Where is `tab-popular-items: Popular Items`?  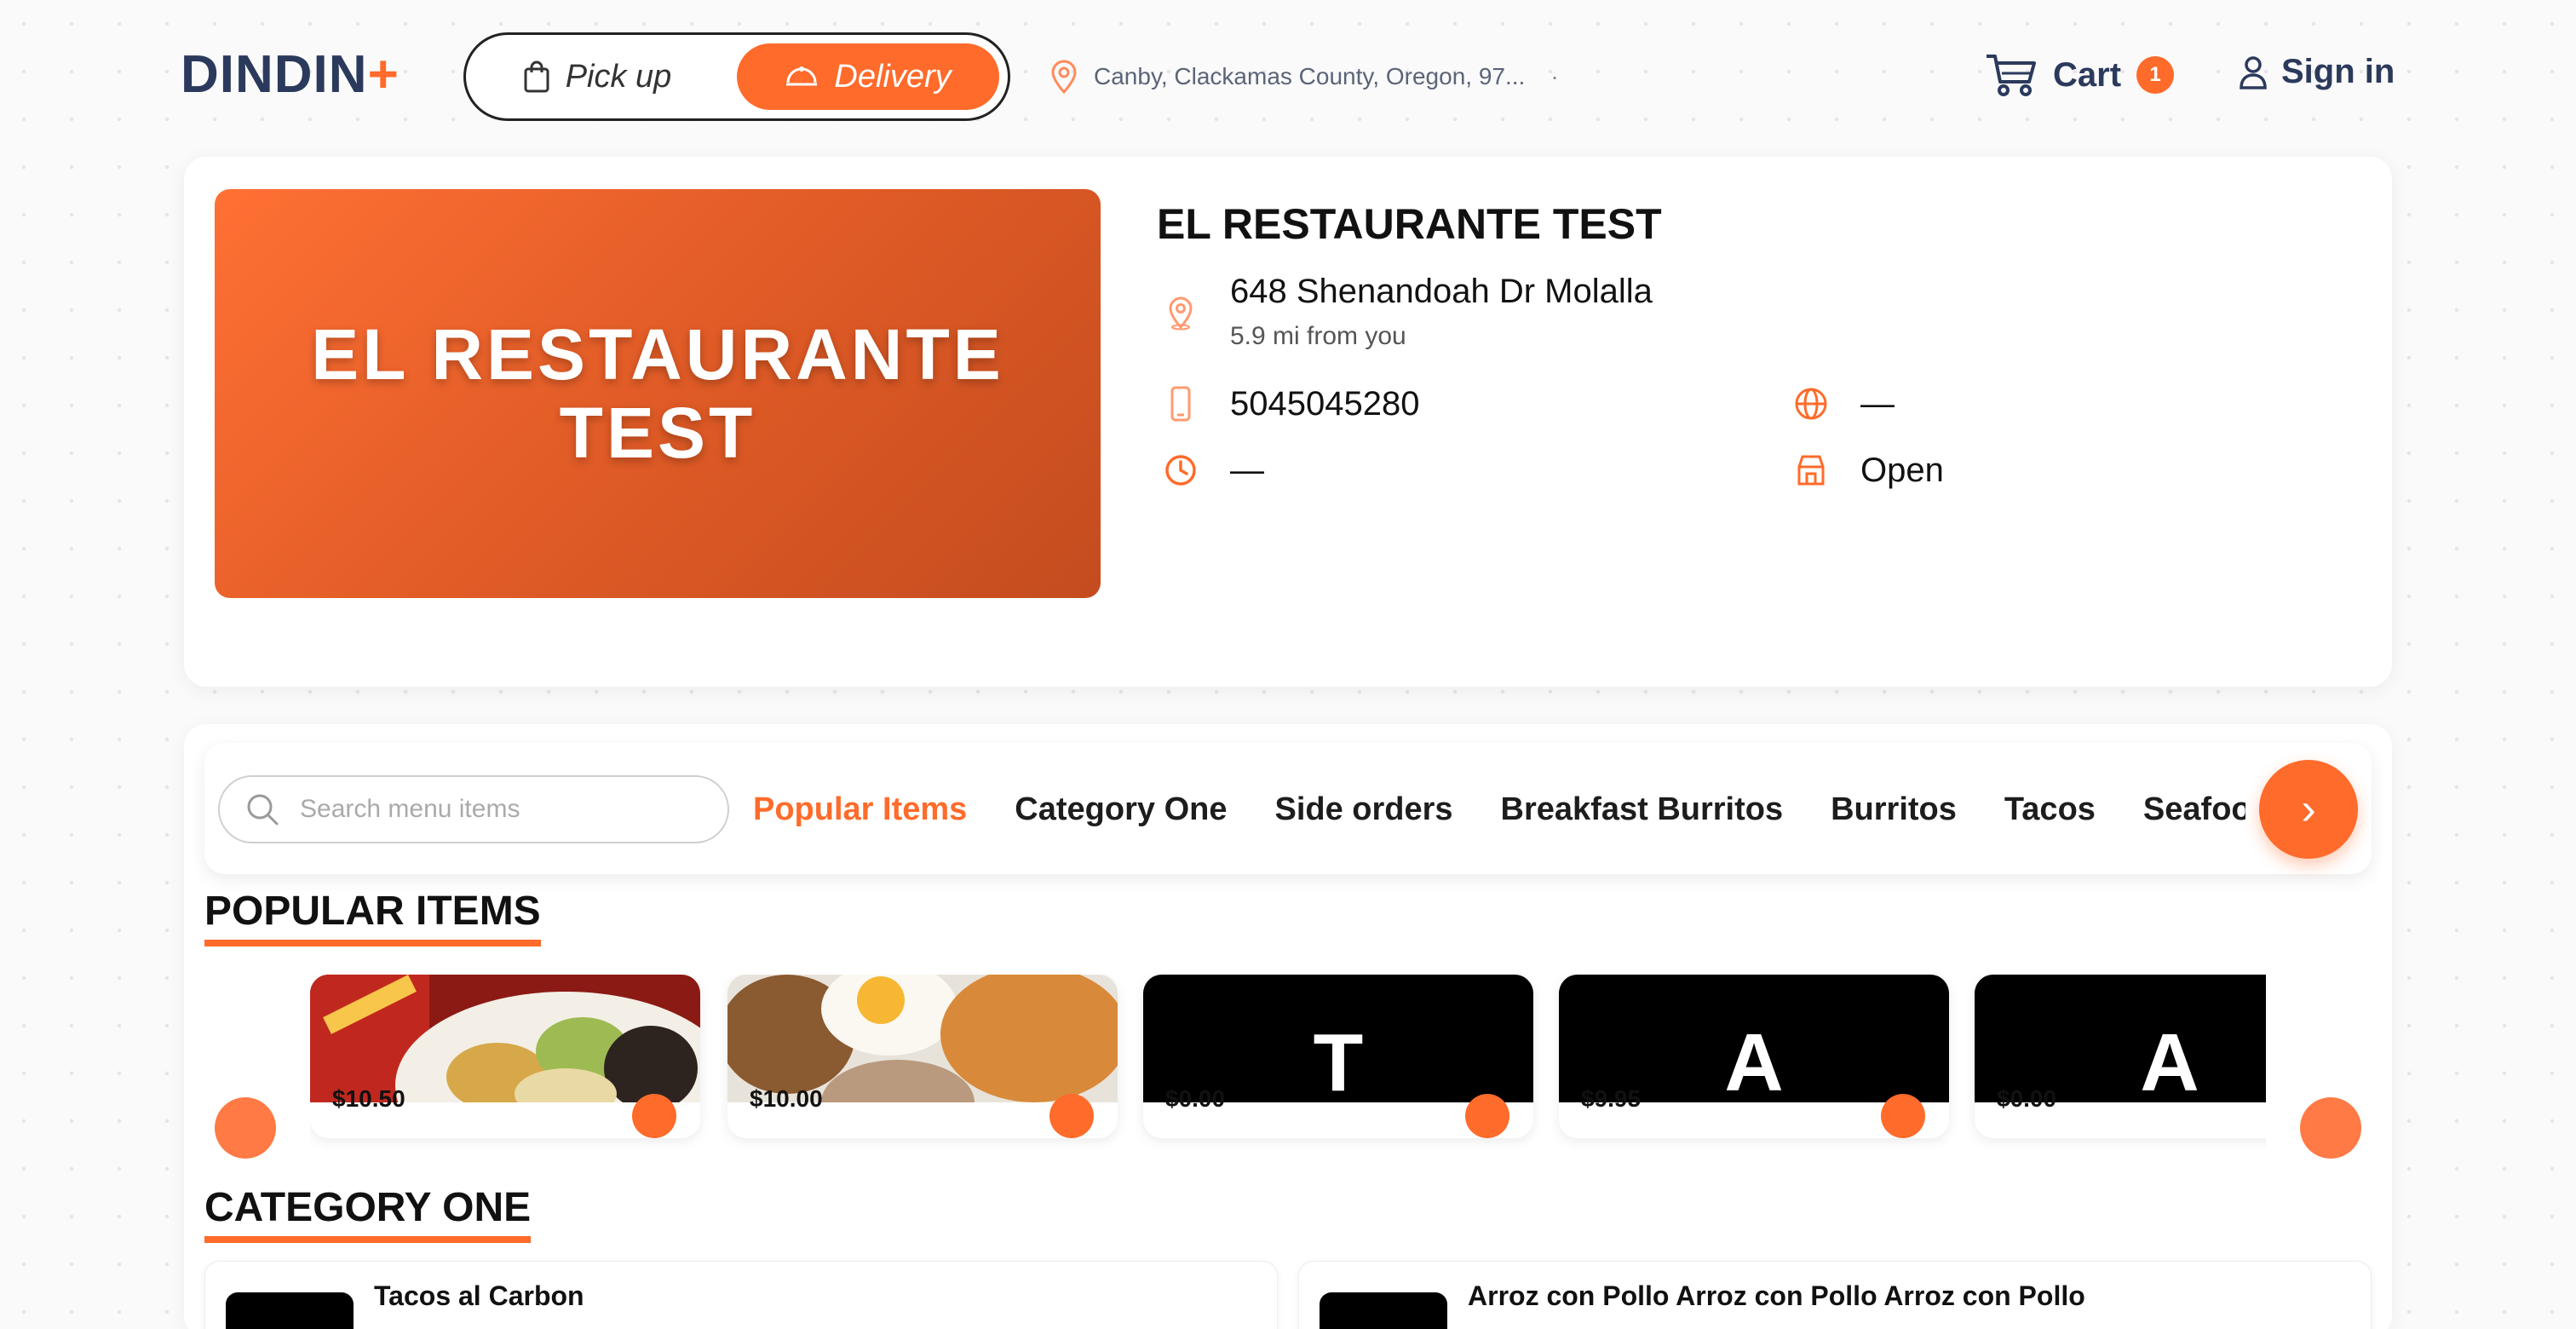 tab-popular-items: Popular Items is located at coordinates (860, 809).